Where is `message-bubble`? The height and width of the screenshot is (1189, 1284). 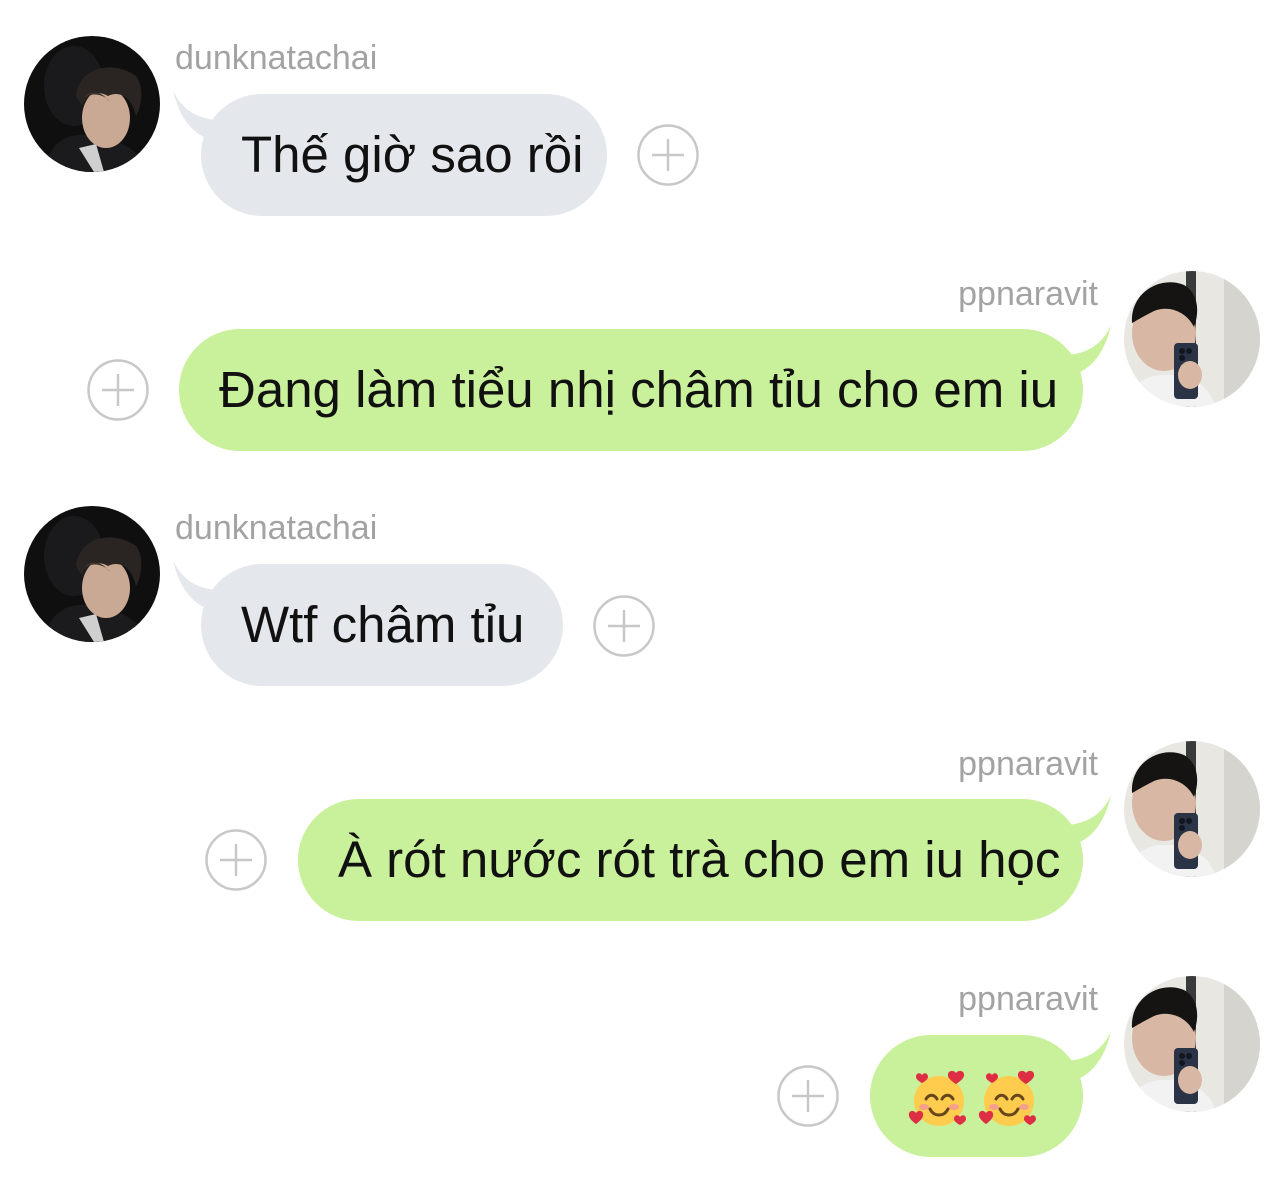 message-bubble is located at coordinates (976, 1096).